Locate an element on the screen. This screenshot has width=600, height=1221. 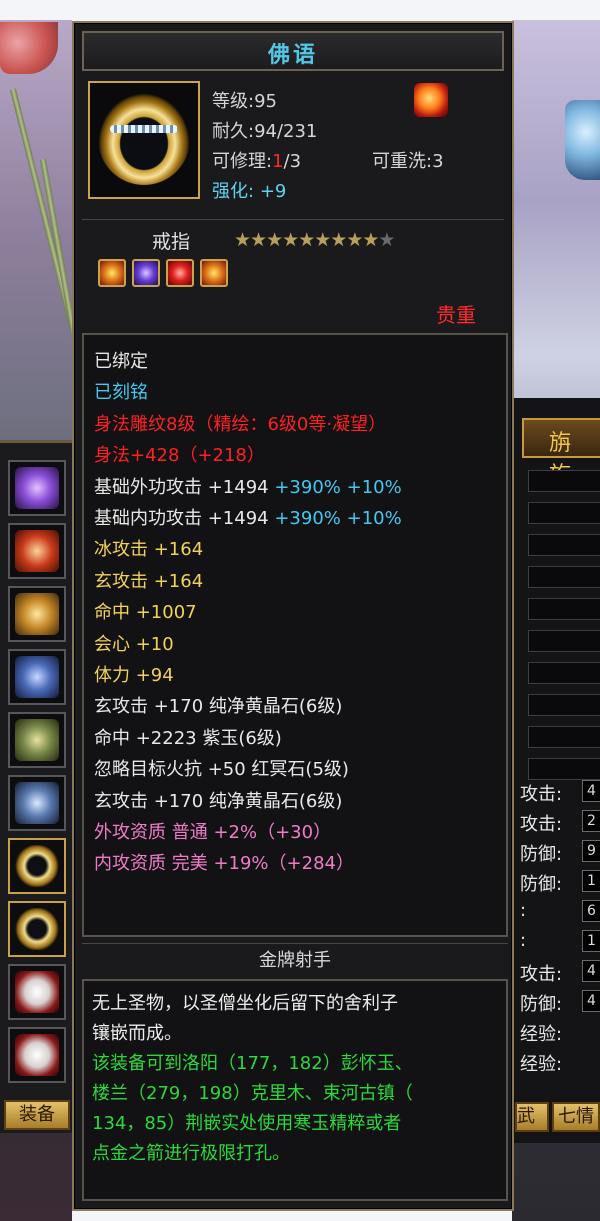
boots-icon is located at coordinates (37, 803).